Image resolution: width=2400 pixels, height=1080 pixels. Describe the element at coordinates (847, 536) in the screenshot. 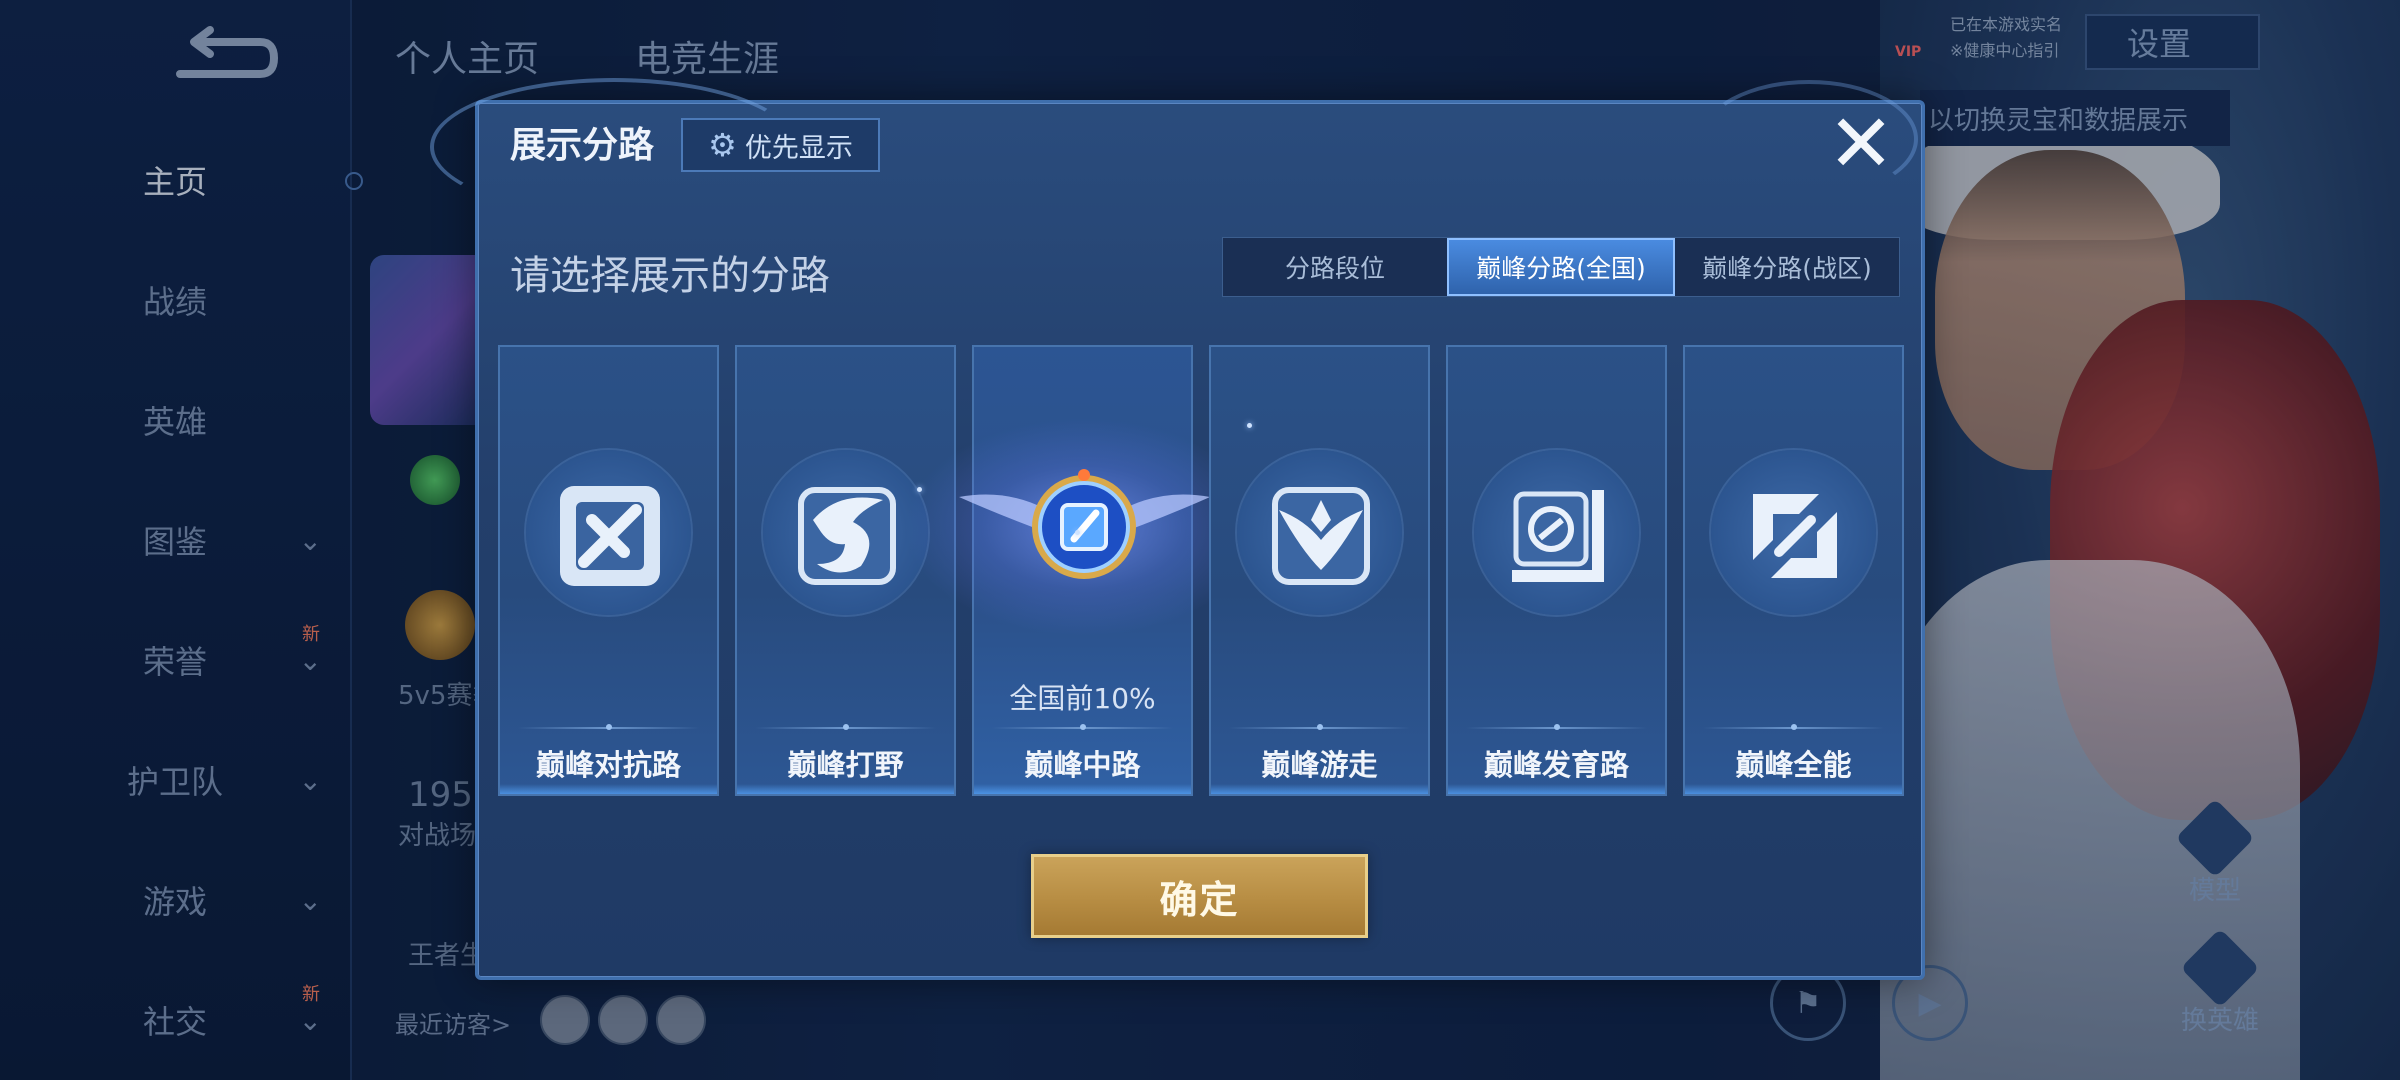

I see `jungle-dragon-icon` at that location.